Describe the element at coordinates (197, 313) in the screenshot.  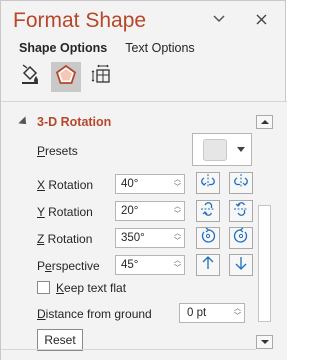
I see `distance-value: 0 pt` at that location.